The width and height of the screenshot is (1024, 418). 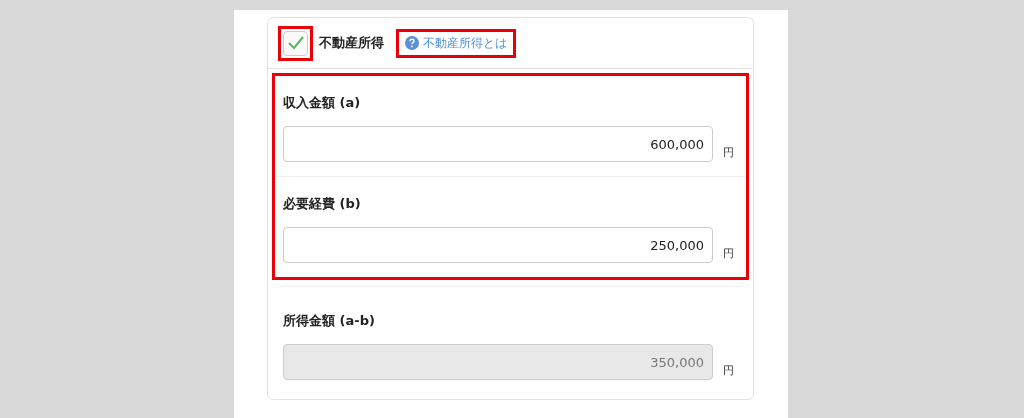 I want to click on field-label: 収入金額 (a), so click(x=322, y=103).